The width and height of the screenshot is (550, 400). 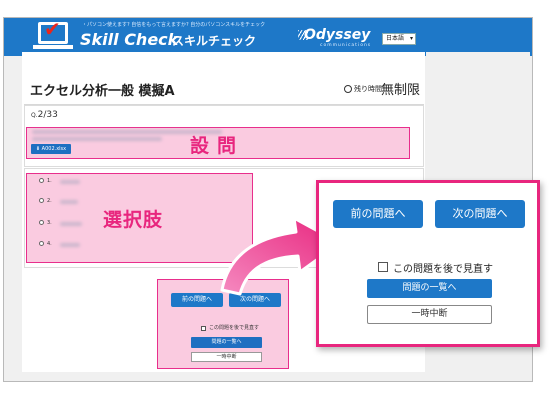 I want to click on question-number: Q.2/33, so click(x=44, y=115).